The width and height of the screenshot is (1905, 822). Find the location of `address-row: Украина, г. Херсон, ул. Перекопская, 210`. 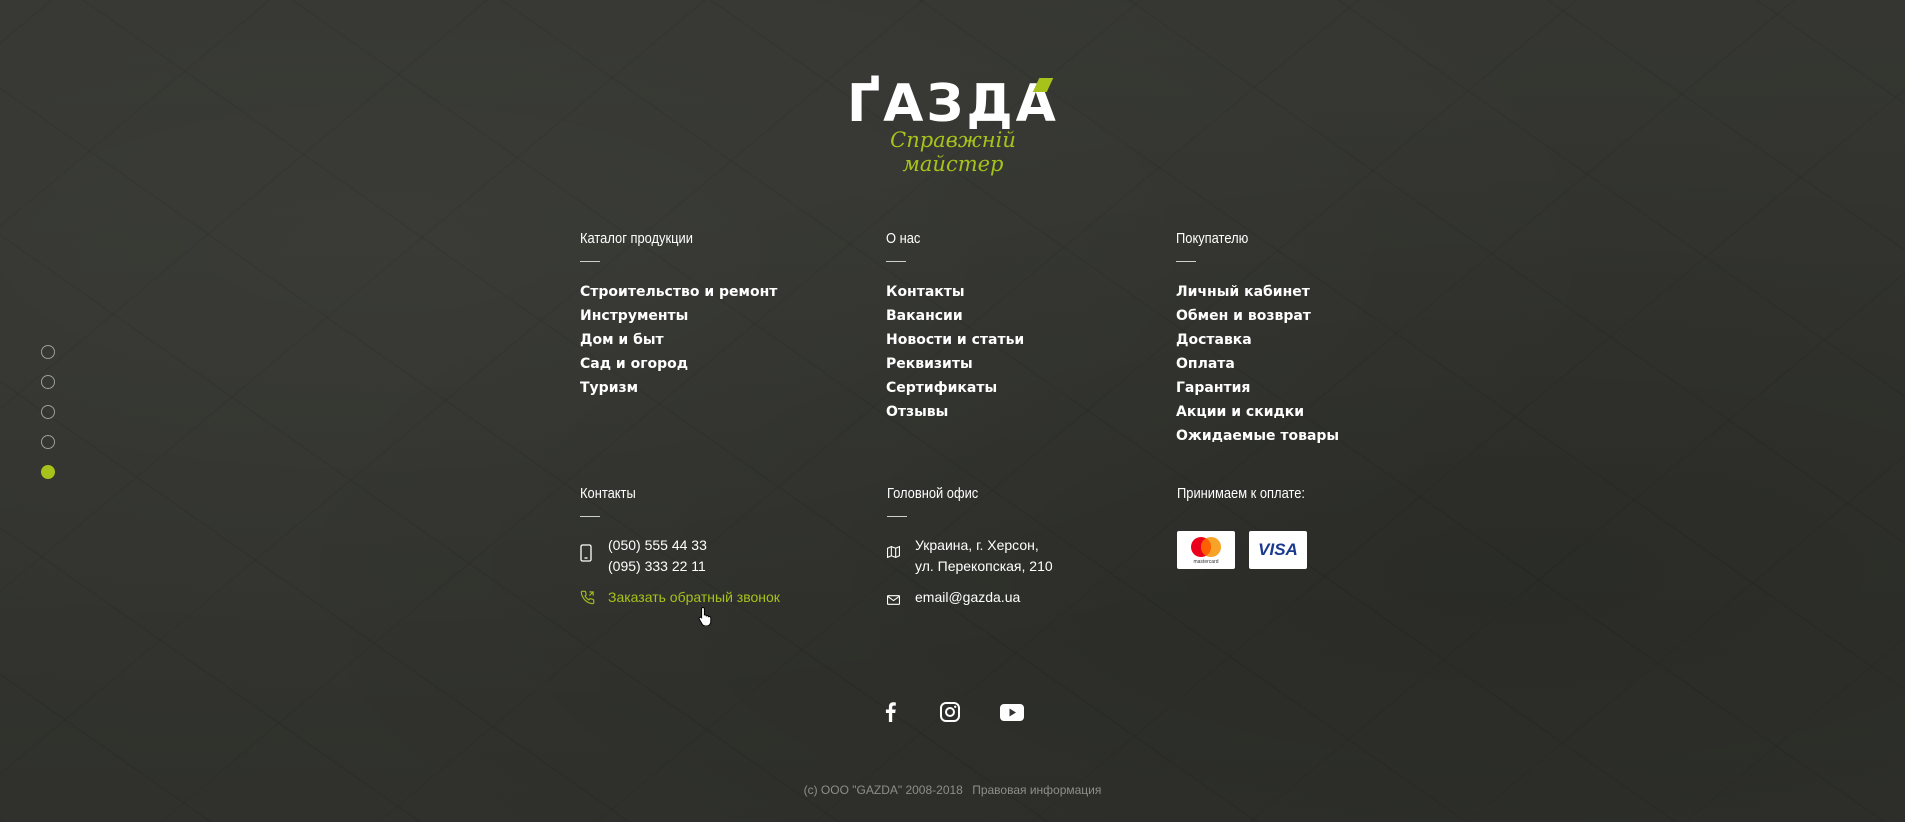

address-row: Украина, г. Херсон, ул. Перекопская, 210 is located at coordinates (970, 556).